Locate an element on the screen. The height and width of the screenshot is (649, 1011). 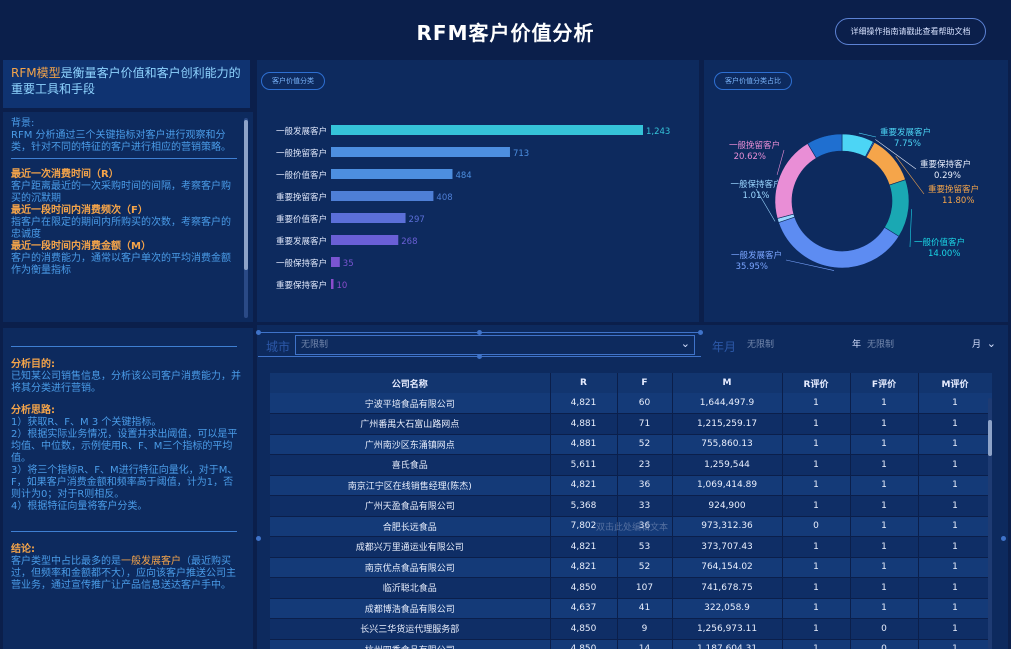
table-cell: 924,900 is located at coordinates (727, 506).